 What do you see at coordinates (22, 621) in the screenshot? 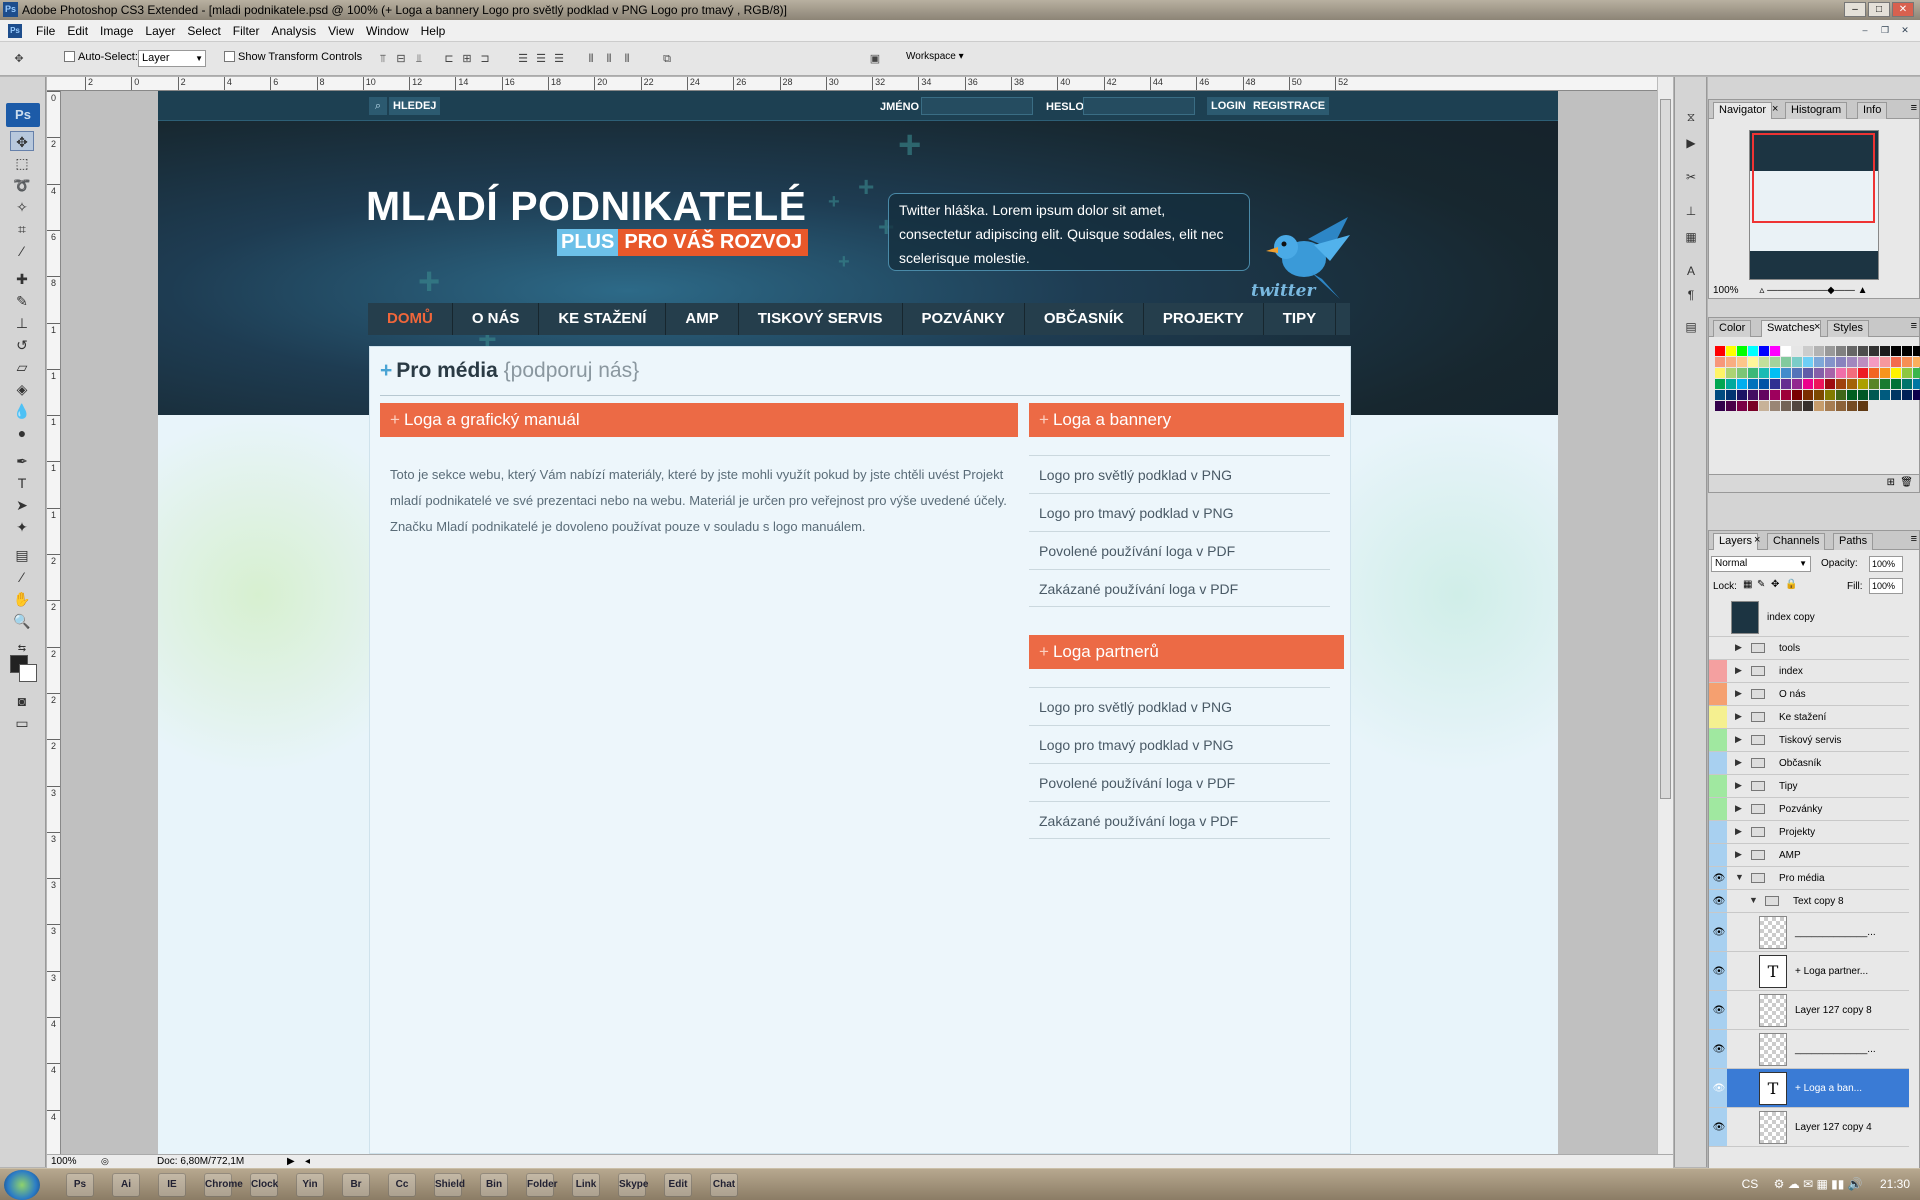
I see `zoom-tool-icon: 🔍` at bounding box center [22, 621].